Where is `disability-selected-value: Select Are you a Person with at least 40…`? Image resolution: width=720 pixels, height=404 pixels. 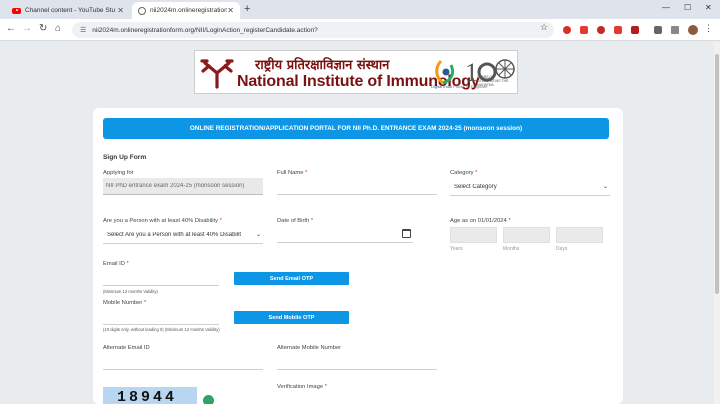 disability-selected-value: Select Are you a Person with at least 40… is located at coordinates (174, 235).